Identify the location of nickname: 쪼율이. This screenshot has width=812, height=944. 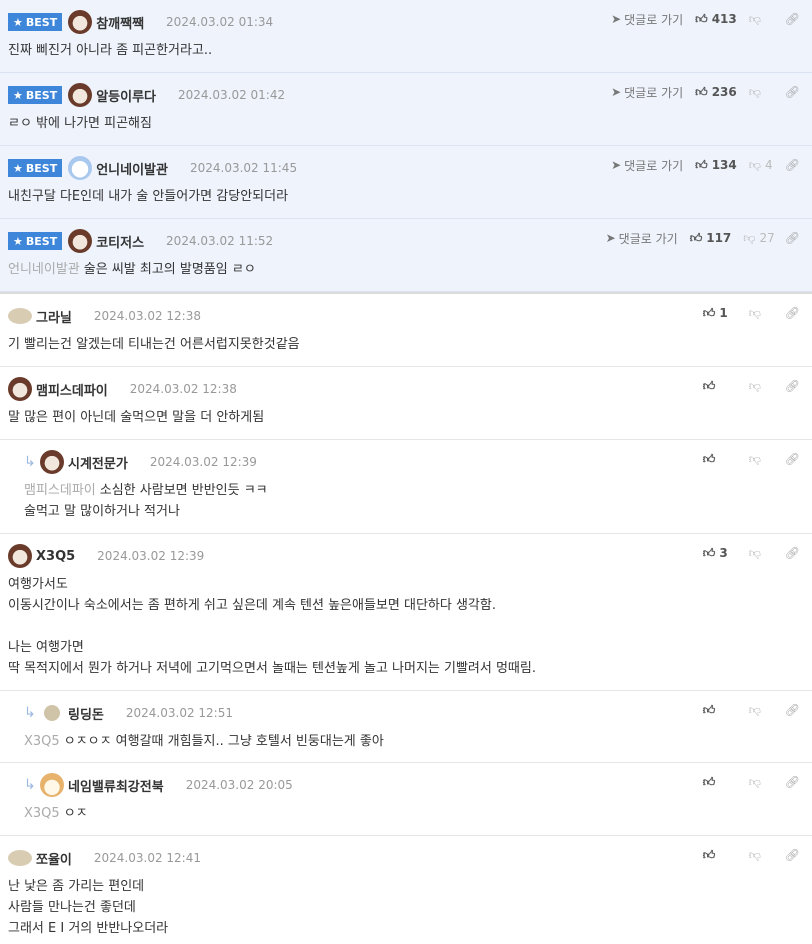
(54, 858).